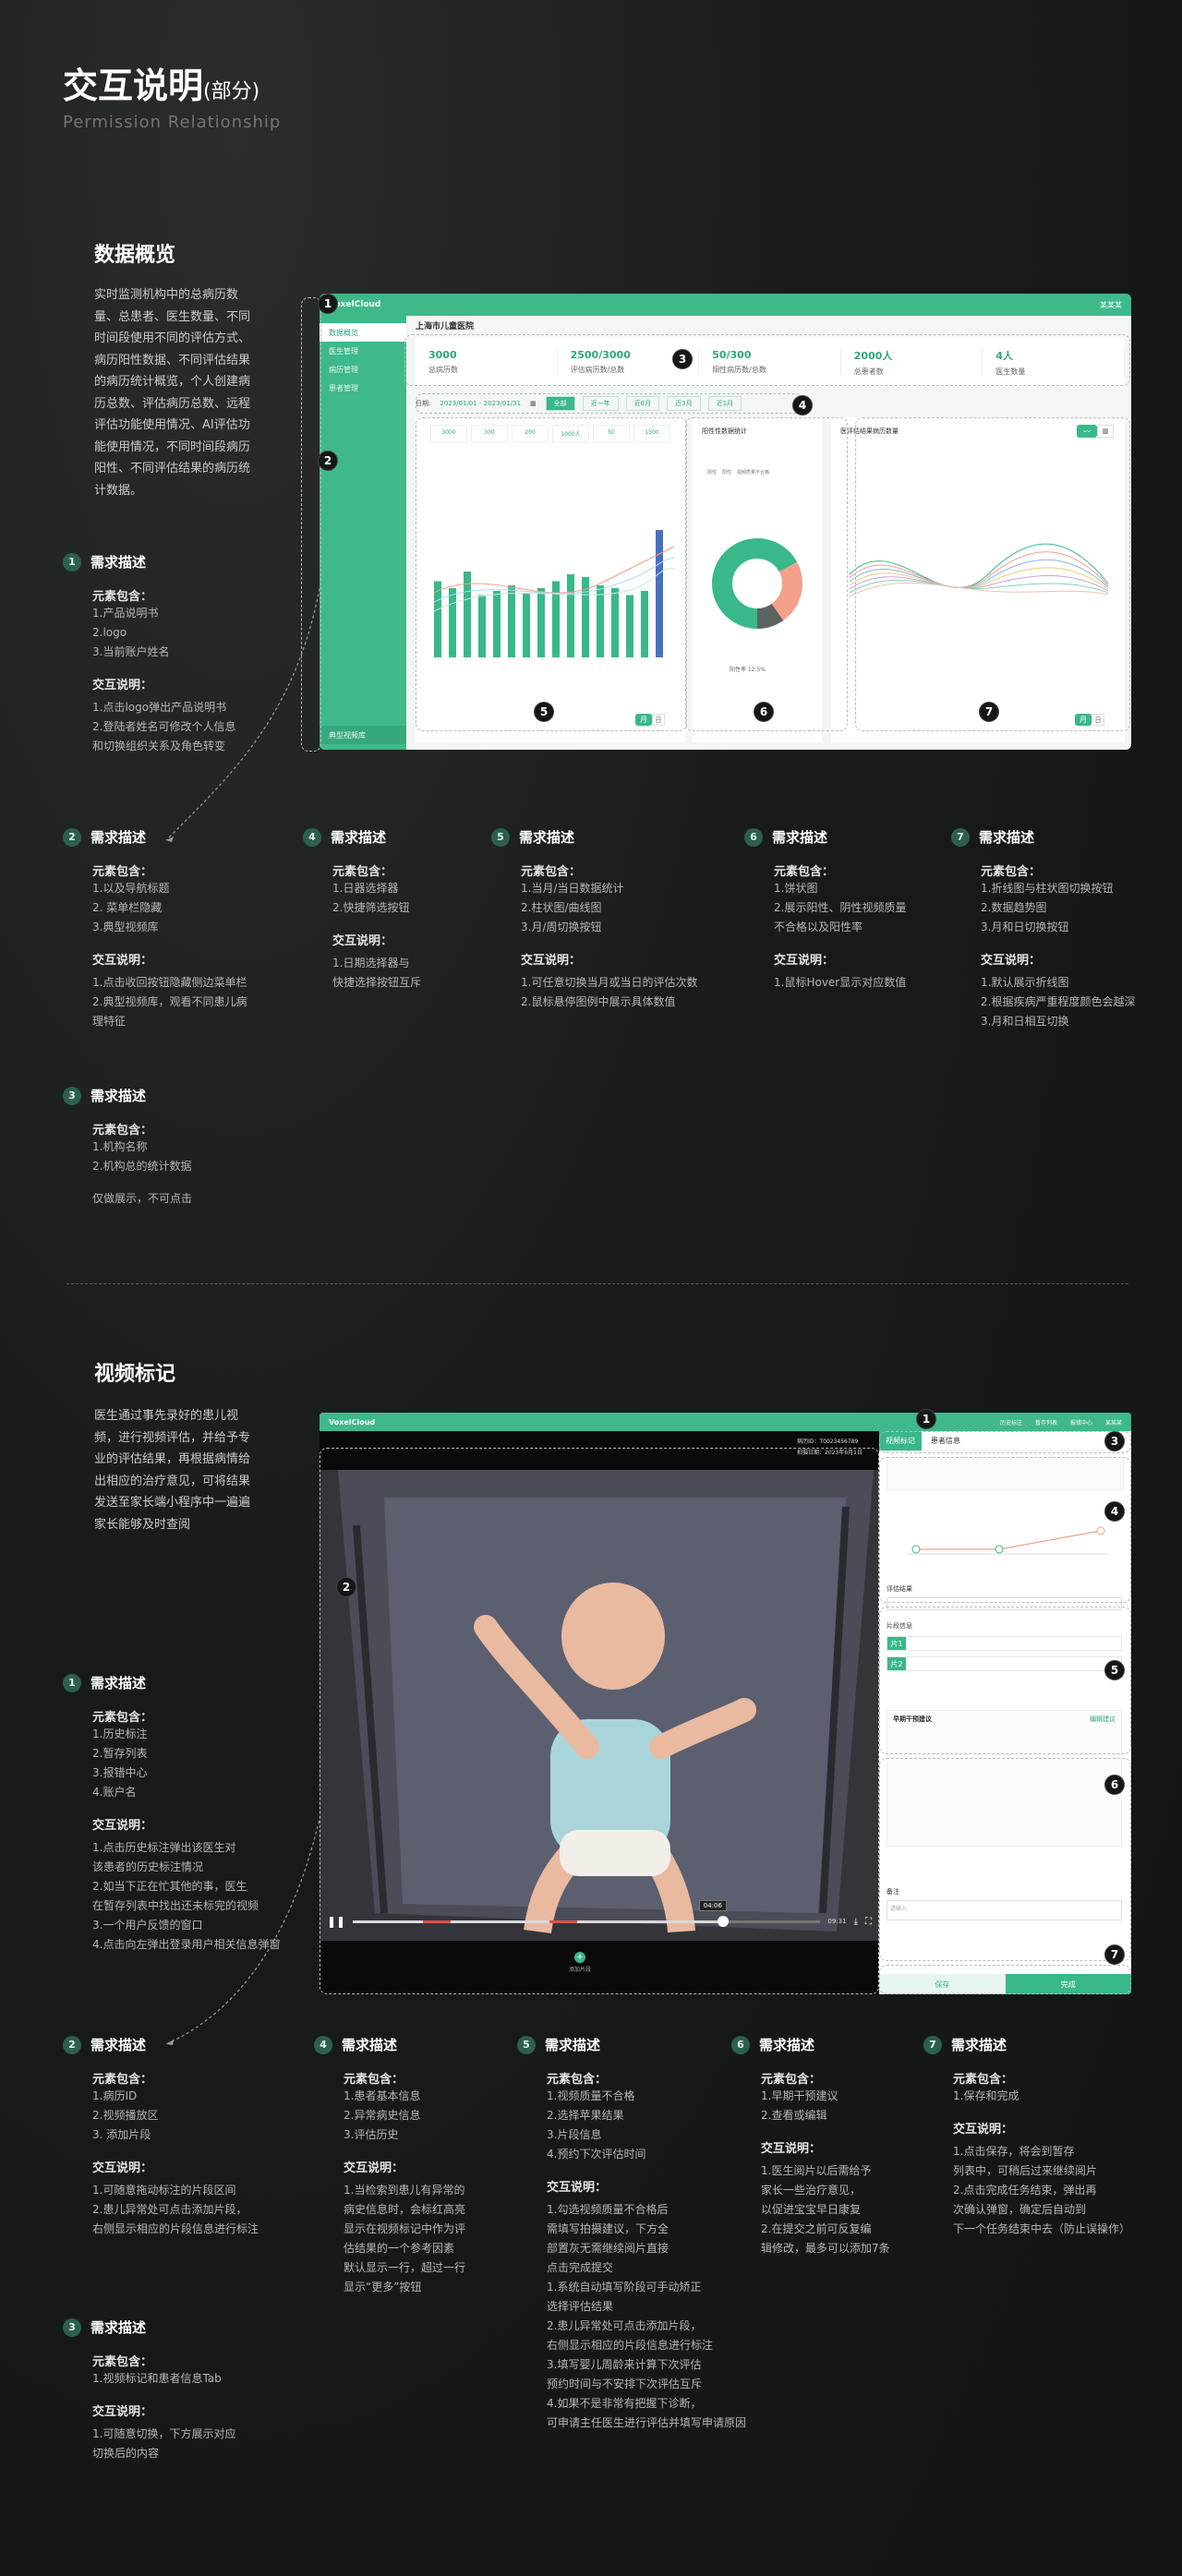 The height and width of the screenshot is (2576, 1182). What do you see at coordinates (72, 837) in the screenshot?
I see `number-badge: 2` at bounding box center [72, 837].